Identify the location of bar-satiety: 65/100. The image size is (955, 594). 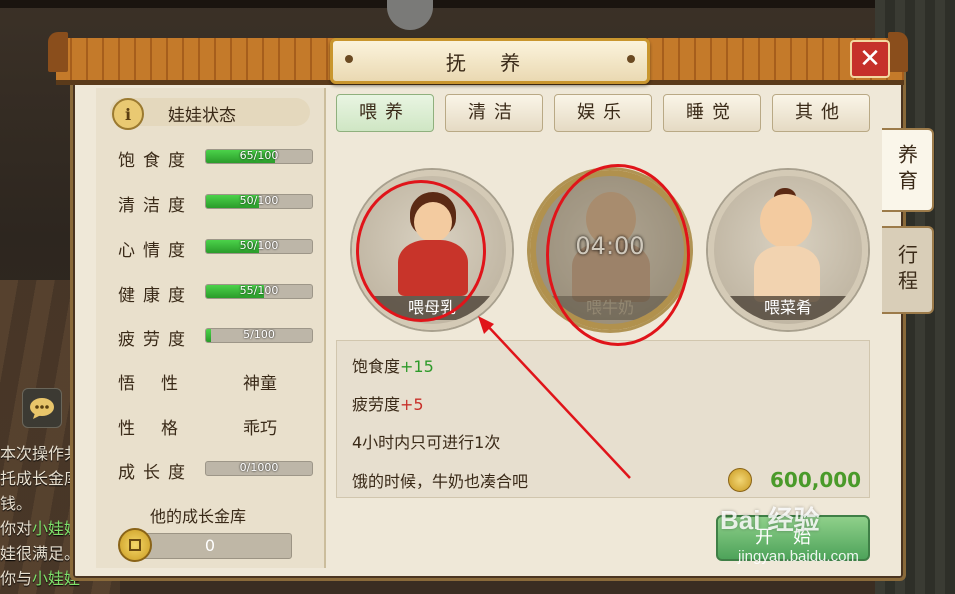
(259, 156).